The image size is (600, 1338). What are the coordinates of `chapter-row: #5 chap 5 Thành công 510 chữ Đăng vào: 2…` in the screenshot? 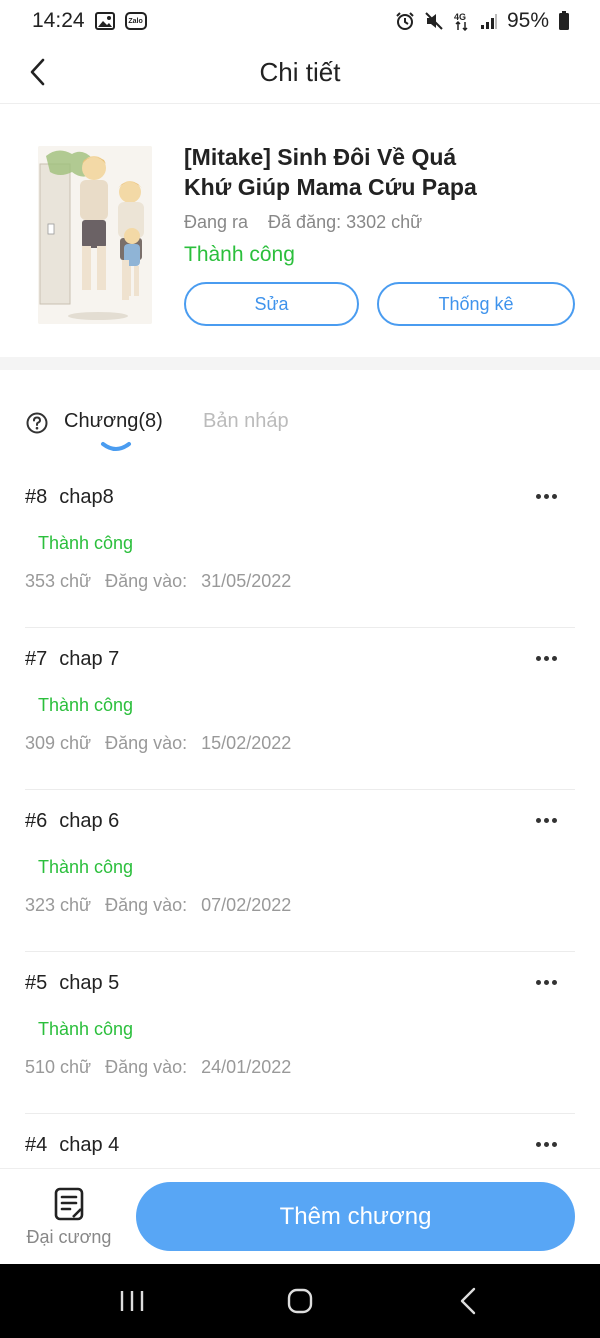 It's located at (300, 1033).